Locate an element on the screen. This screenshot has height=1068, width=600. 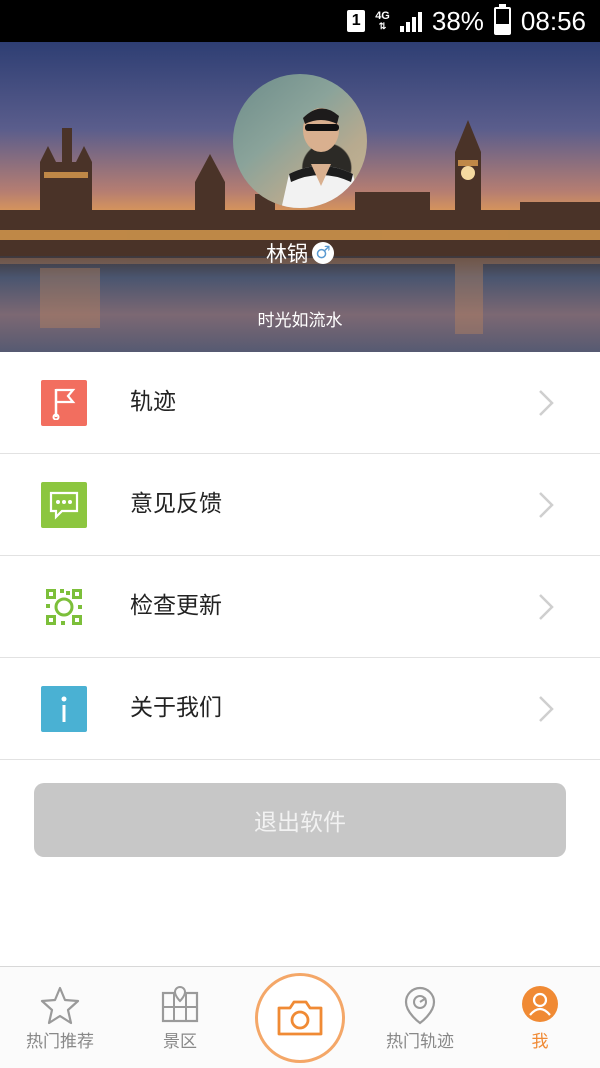
status-bar: 1 4G ⇅ 38% 08:56 is located at coordinates (300, 21).